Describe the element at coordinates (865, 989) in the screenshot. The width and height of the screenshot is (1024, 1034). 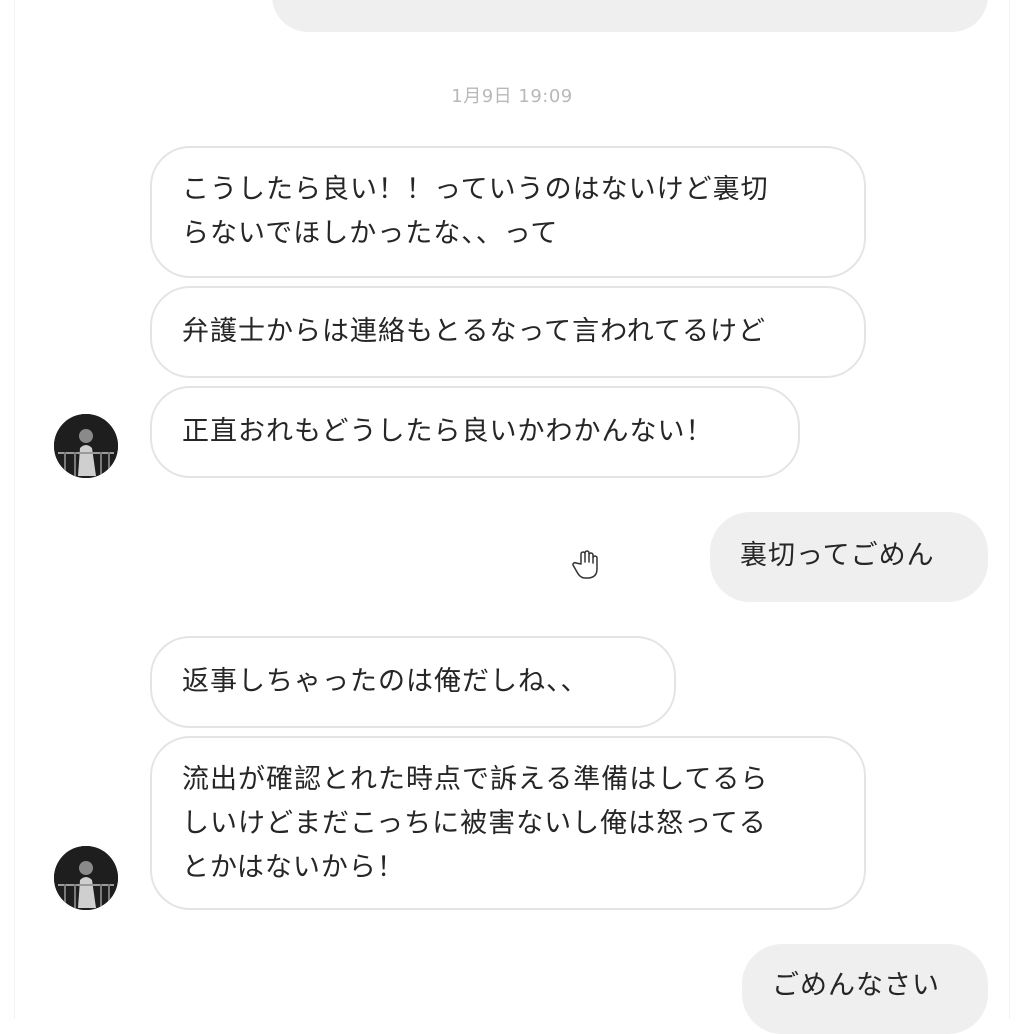
I see `outgoing-message: ごめんなさい` at that location.